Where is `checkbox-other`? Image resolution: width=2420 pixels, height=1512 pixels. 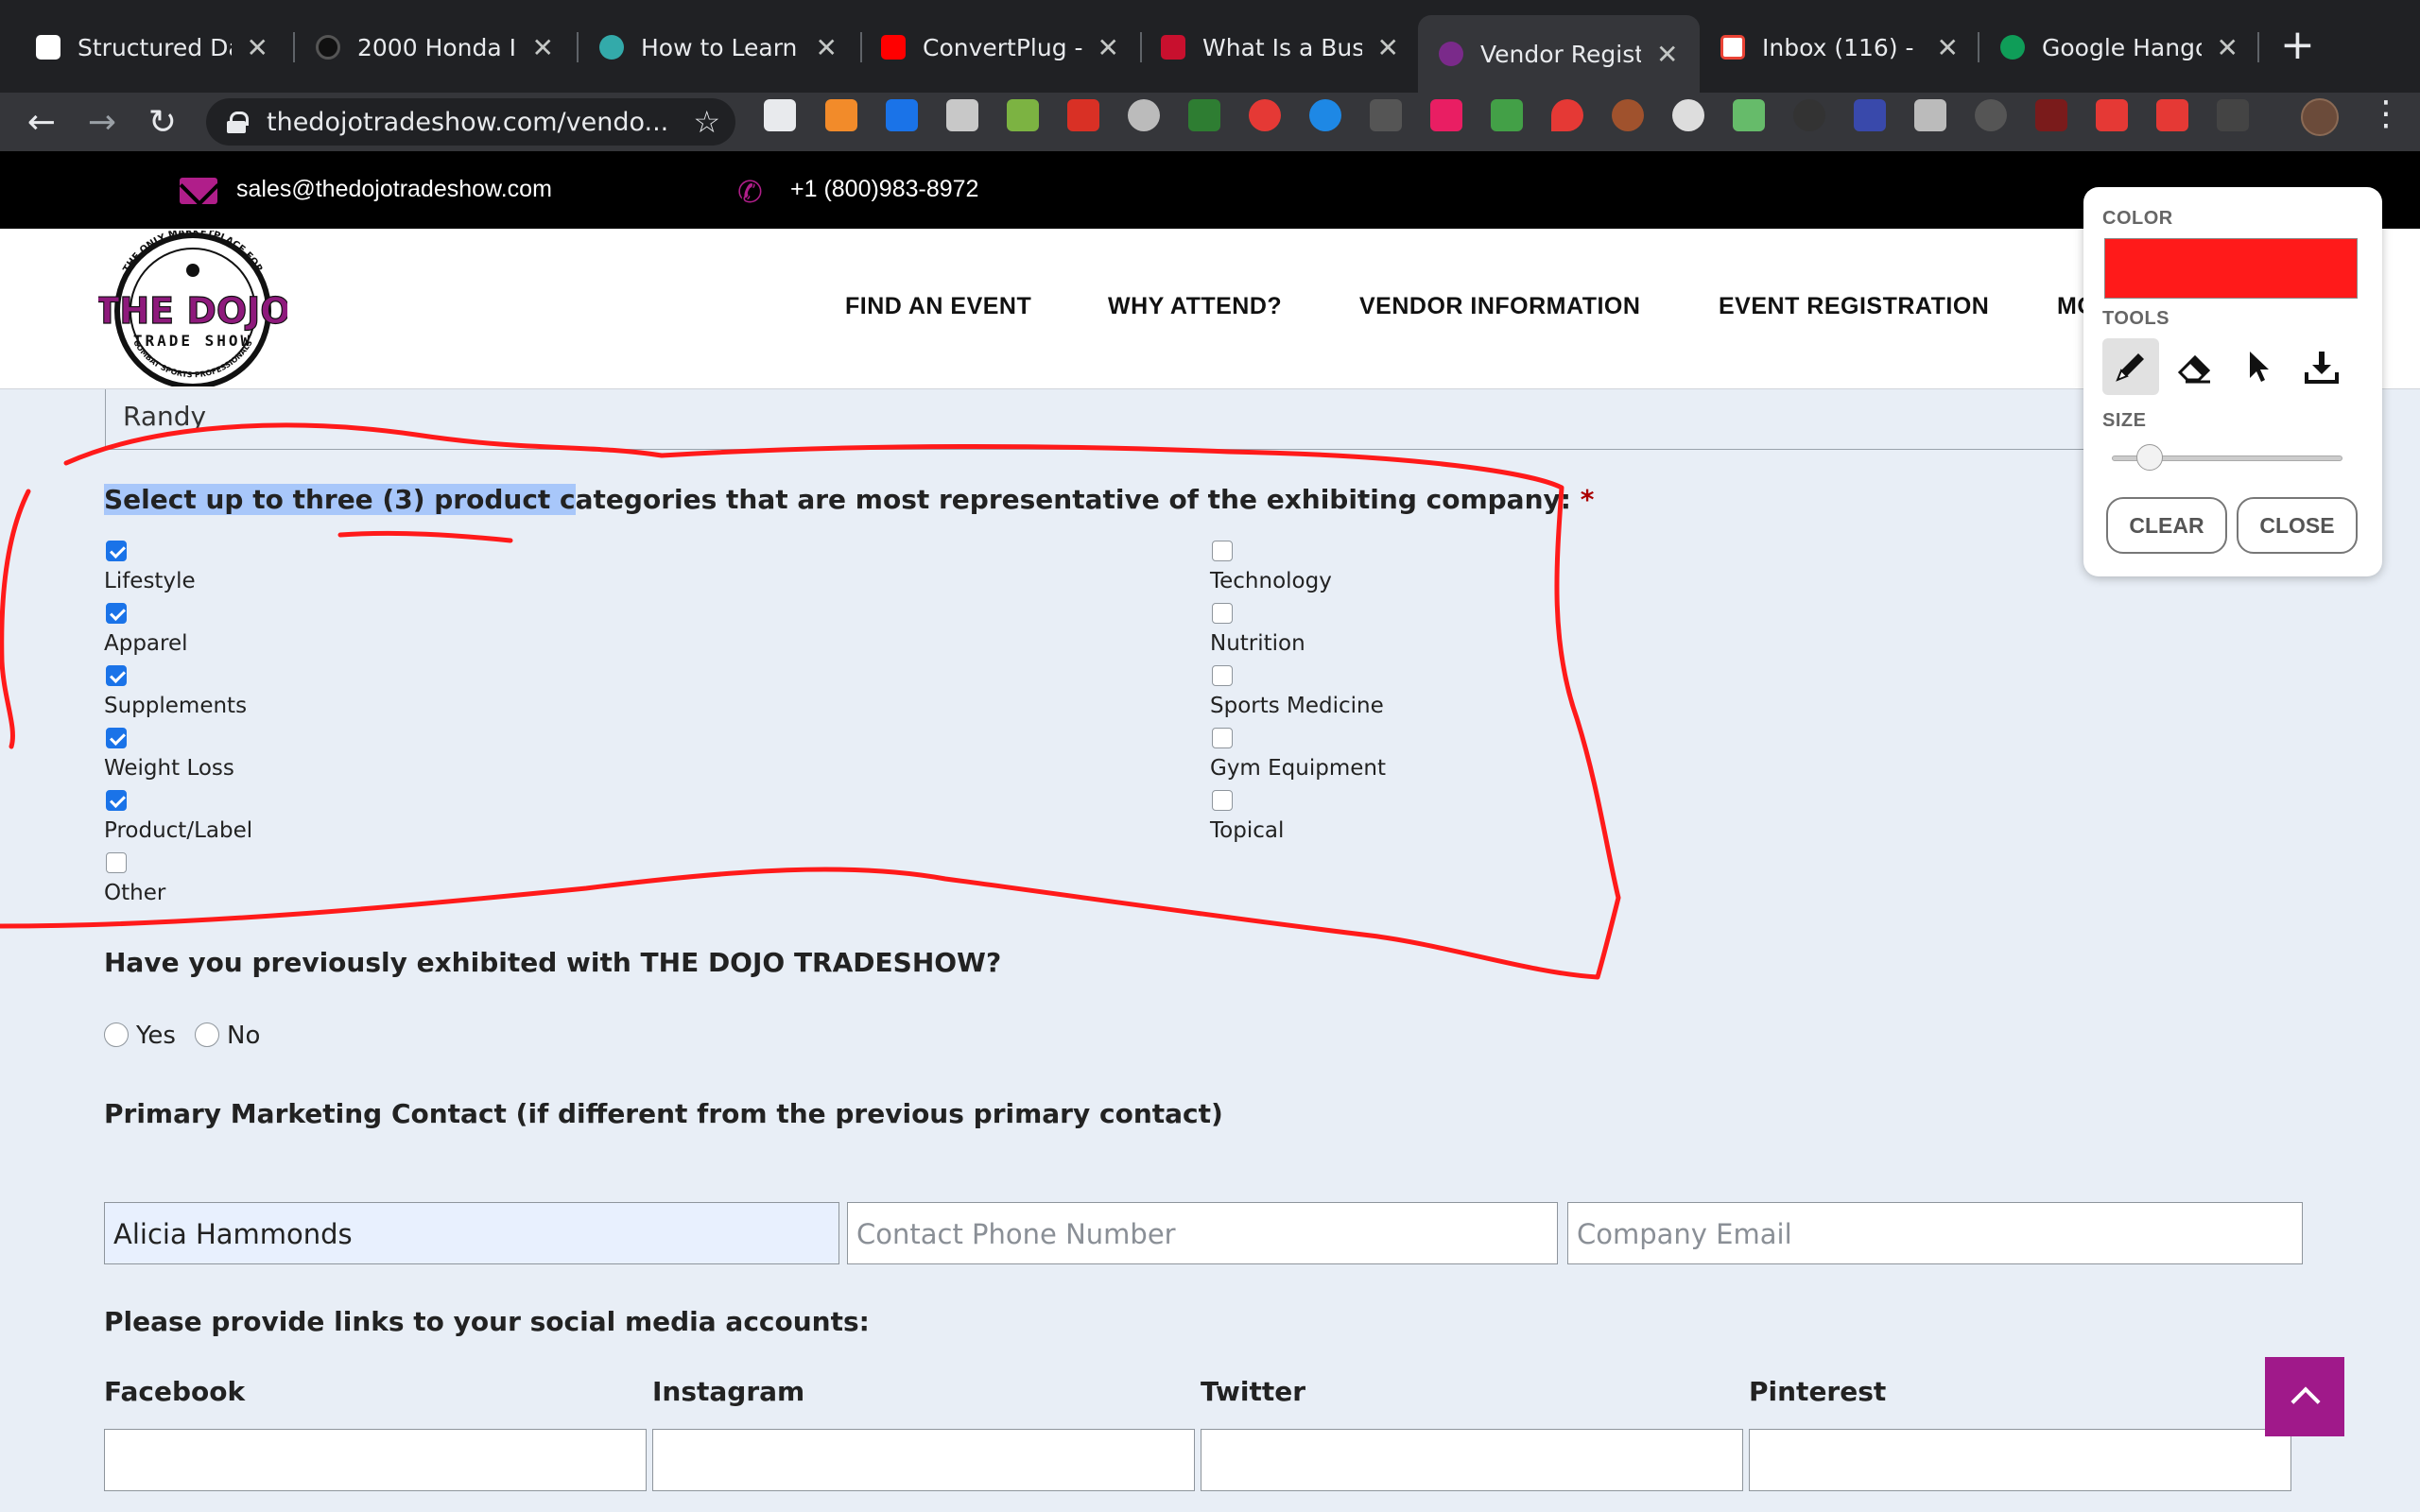
checkbox-other is located at coordinates (116, 862).